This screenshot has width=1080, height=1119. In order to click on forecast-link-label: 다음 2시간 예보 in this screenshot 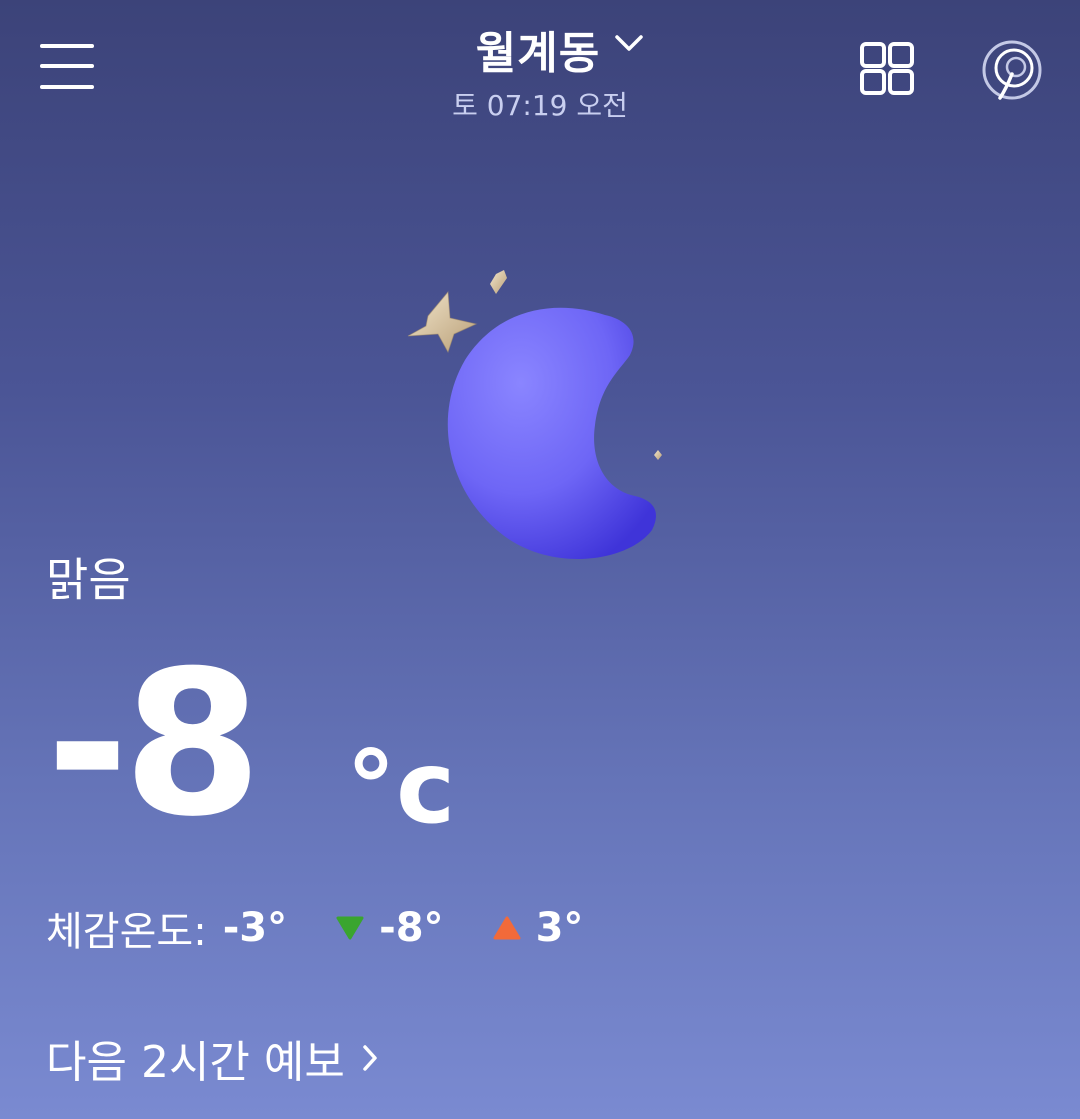, I will do `click(195, 1062)`.